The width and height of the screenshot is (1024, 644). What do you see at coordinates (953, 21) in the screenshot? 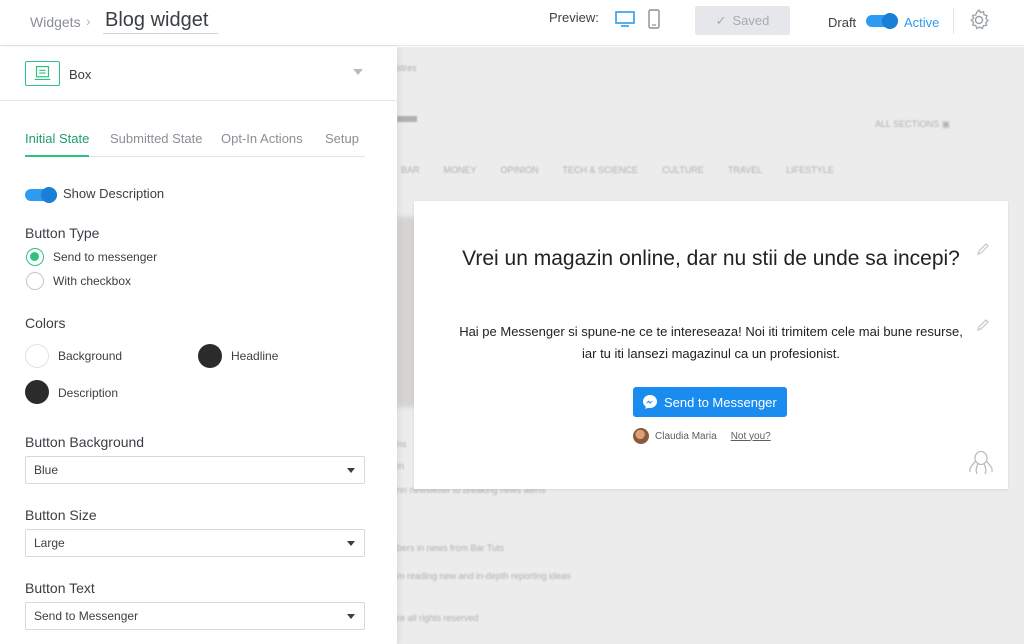
I see `divider` at bounding box center [953, 21].